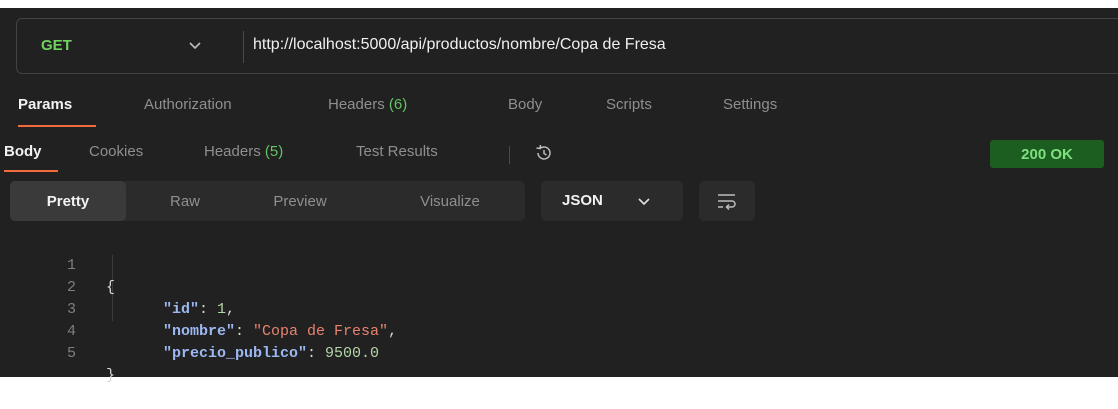 Image resolution: width=1118 pixels, height=409 pixels. I want to click on history-icon, so click(544, 153).